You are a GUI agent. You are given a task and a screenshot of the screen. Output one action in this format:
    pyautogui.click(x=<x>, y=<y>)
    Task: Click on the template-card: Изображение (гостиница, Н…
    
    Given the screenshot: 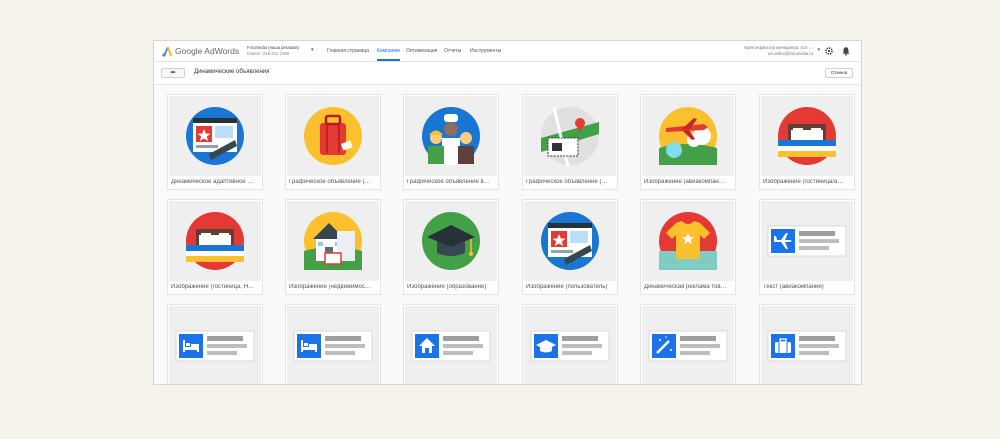 What is the action you would take?
    pyautogui.click(x=215, y=247)
    